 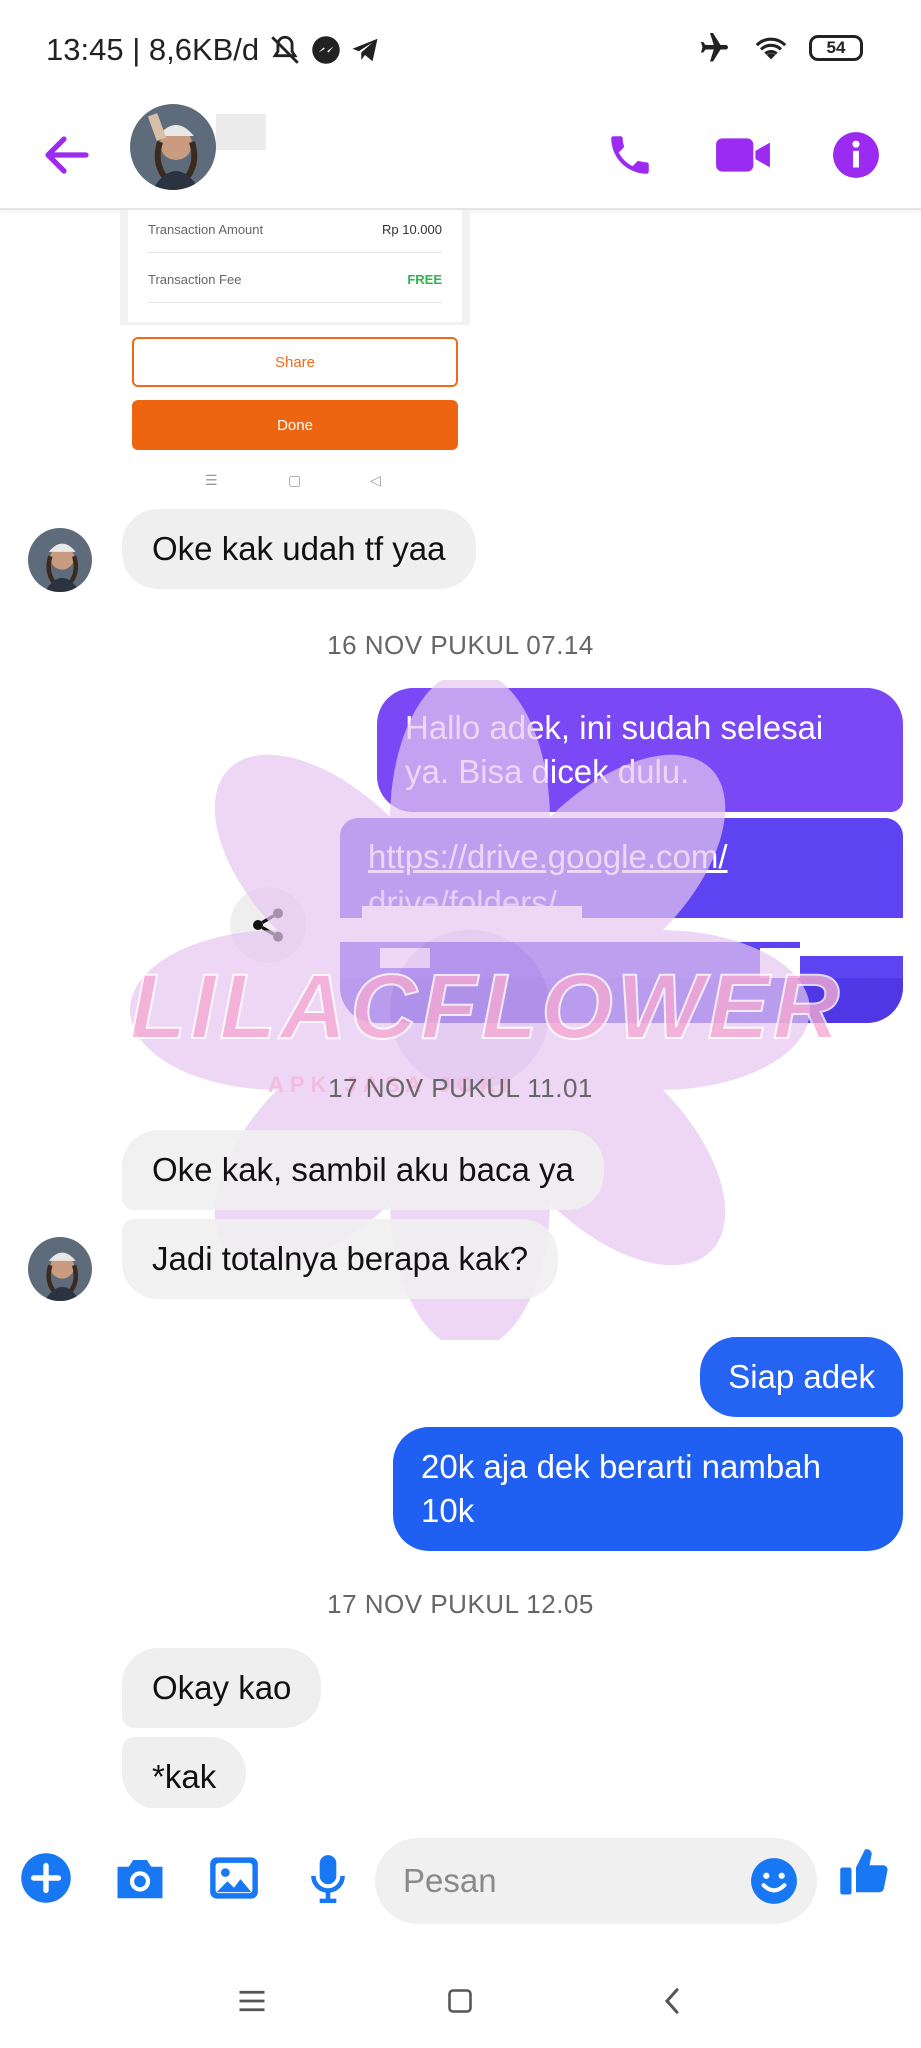 I want to click on chat-header, so click(x=460, y=155).